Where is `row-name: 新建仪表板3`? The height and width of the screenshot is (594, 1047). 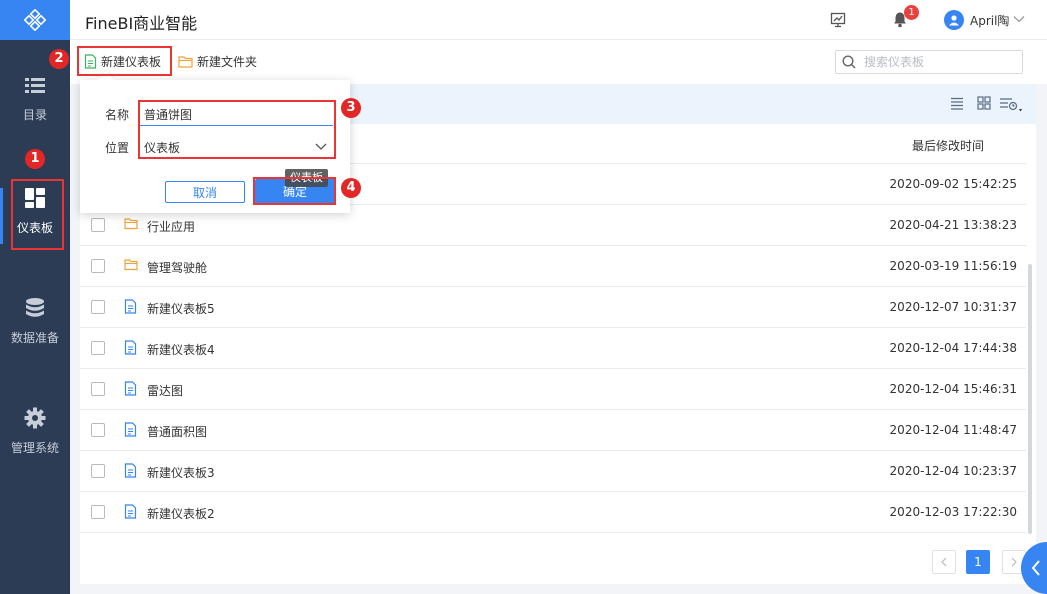 row-name: 新建仪表板3 is located at coordinates (181, 472).